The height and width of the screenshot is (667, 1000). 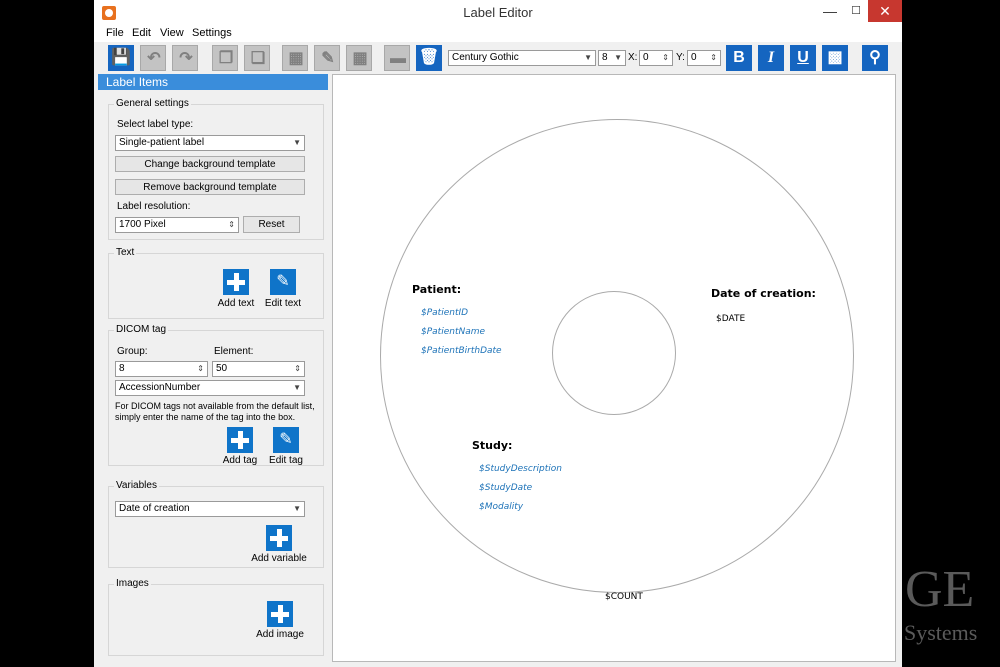 I want to click on remove-background-button: Remove background template, so click(x=210, y=187).